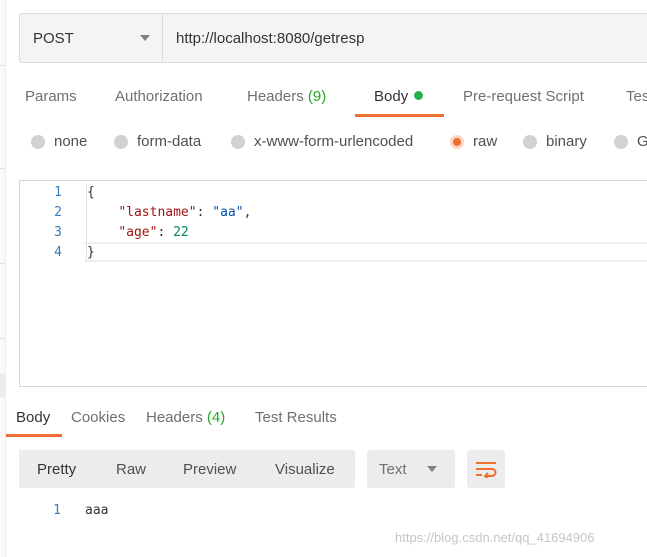 This screenshot has height=557, width=647. Describe the element at coordinates (138, 232) in the screenshot. I see `json-key: "age"` at that location.